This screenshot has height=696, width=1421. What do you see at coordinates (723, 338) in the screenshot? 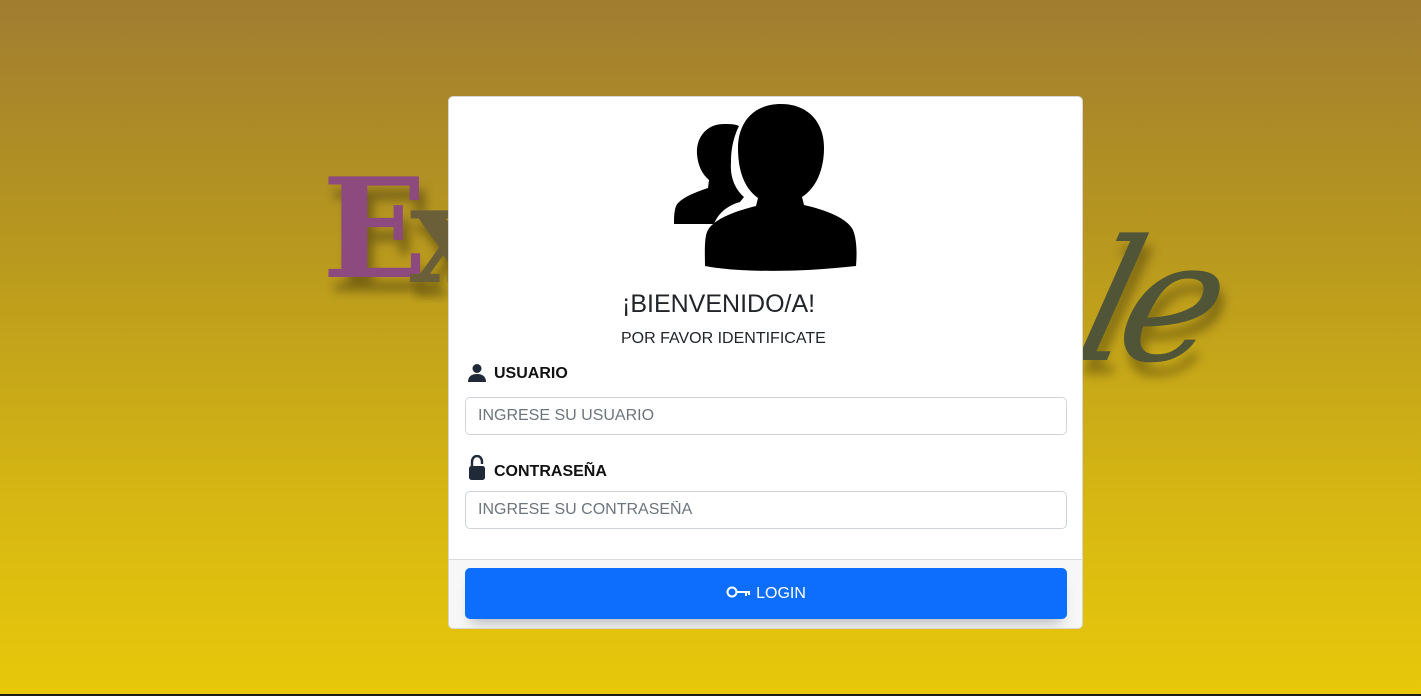
I see `welcome-subtitle: POR FAVOR IDENTIFICATE` at bounding box center [723, 338].